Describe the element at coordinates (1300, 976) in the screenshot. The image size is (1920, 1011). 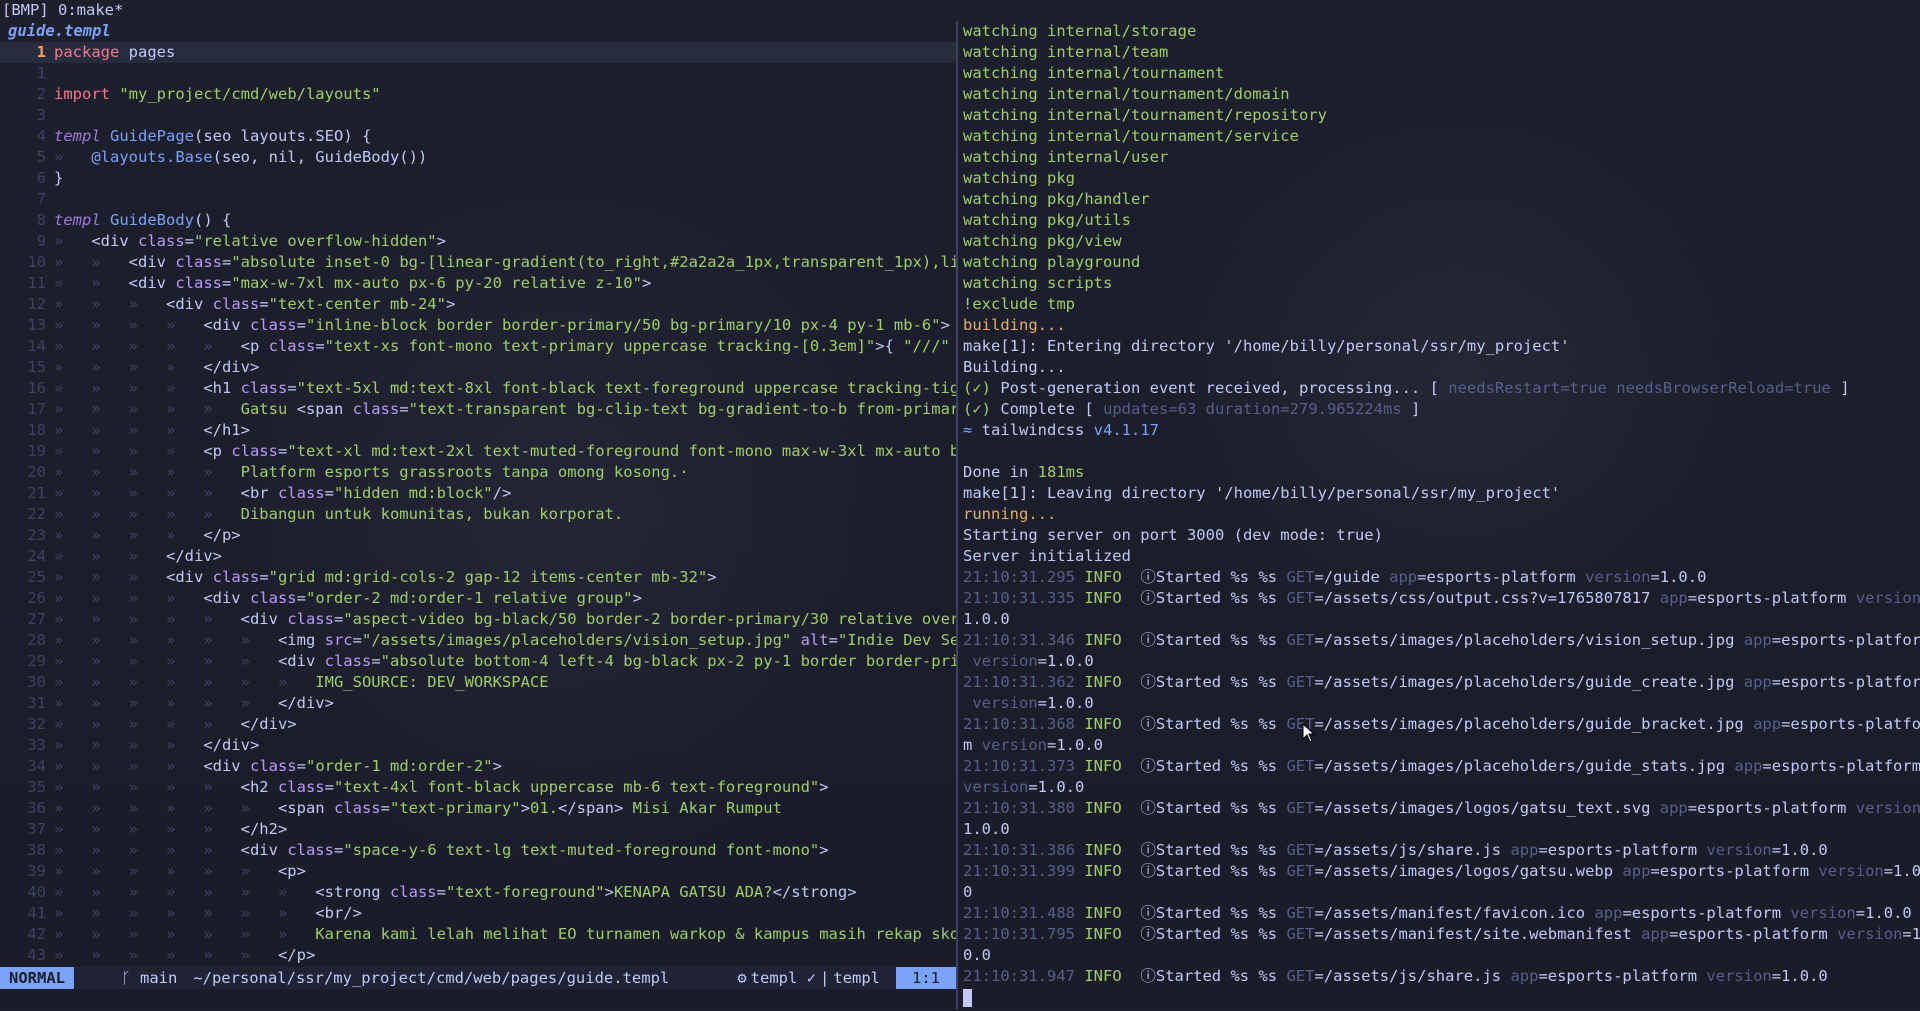
I see `terminal-token: GET` at that location.